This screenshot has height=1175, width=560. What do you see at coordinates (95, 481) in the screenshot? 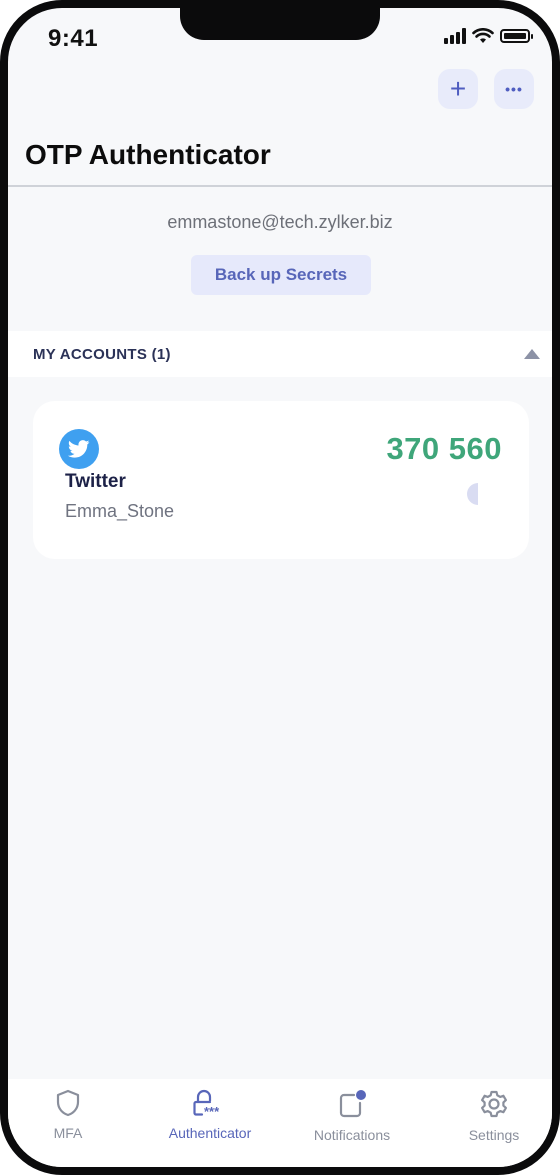
I see `account-service-name: Twitter` at bounding box center [95, 481].